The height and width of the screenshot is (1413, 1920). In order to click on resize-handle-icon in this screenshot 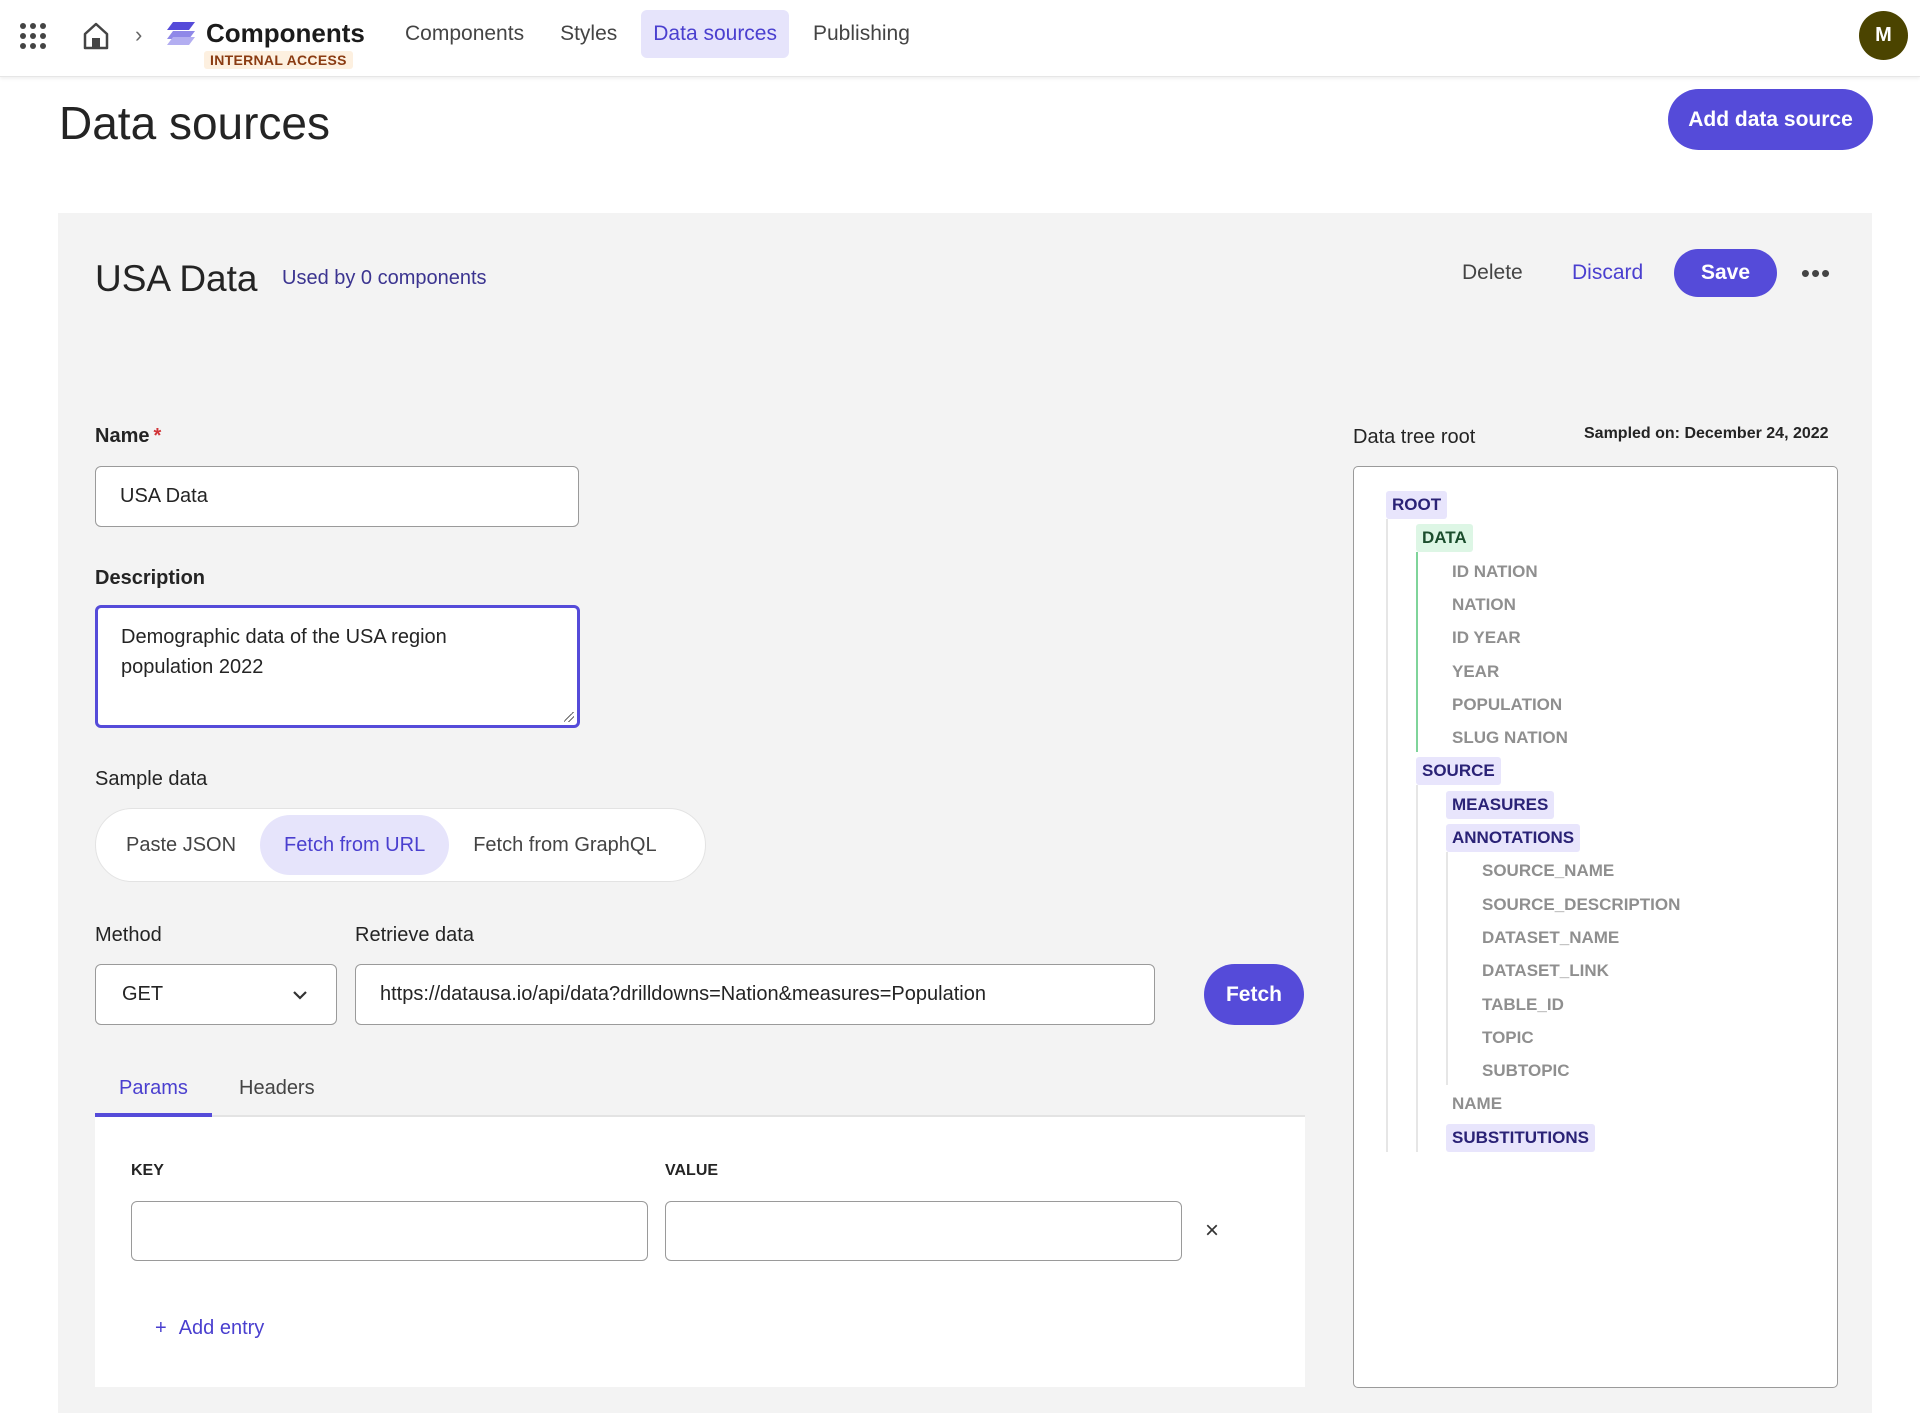, I will do `click(569, 717)`.